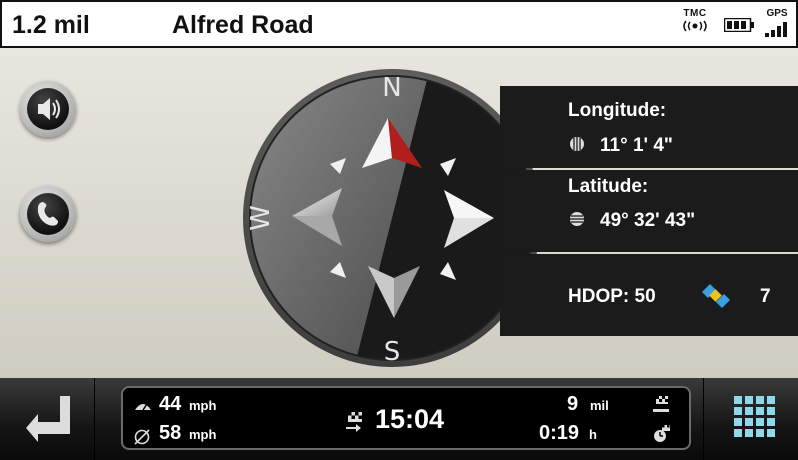 This screenshot has width=798, height=460. What do you see at coordinates (51, 25) in the screenshot?
I see `distance-to-turn: 1.2 mil` at bounding box center [51, 25].